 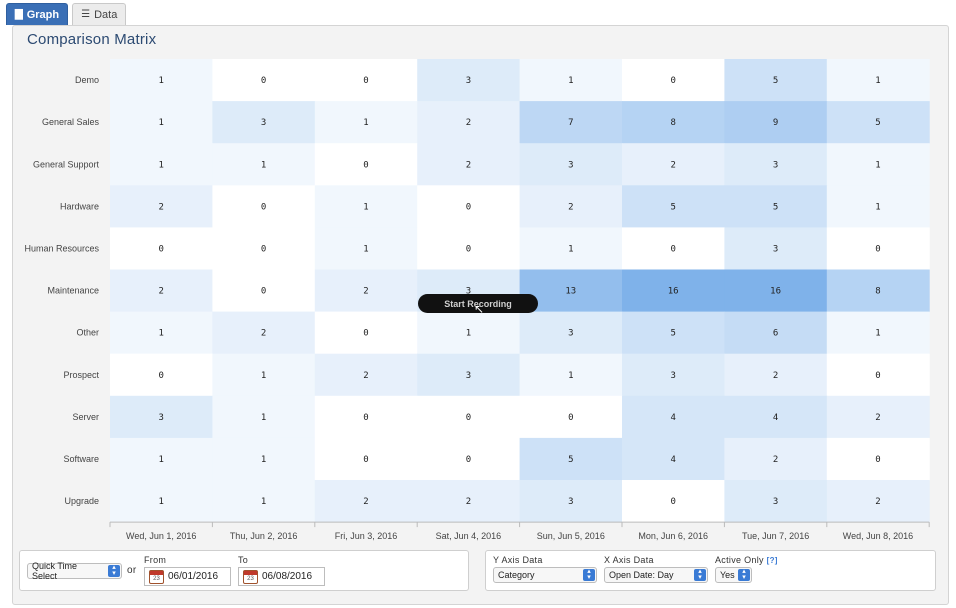 What do you see at coordinates (79, 206) in the screenshot?
I see `row-label: Hardware` at bounding box center [79, 206].